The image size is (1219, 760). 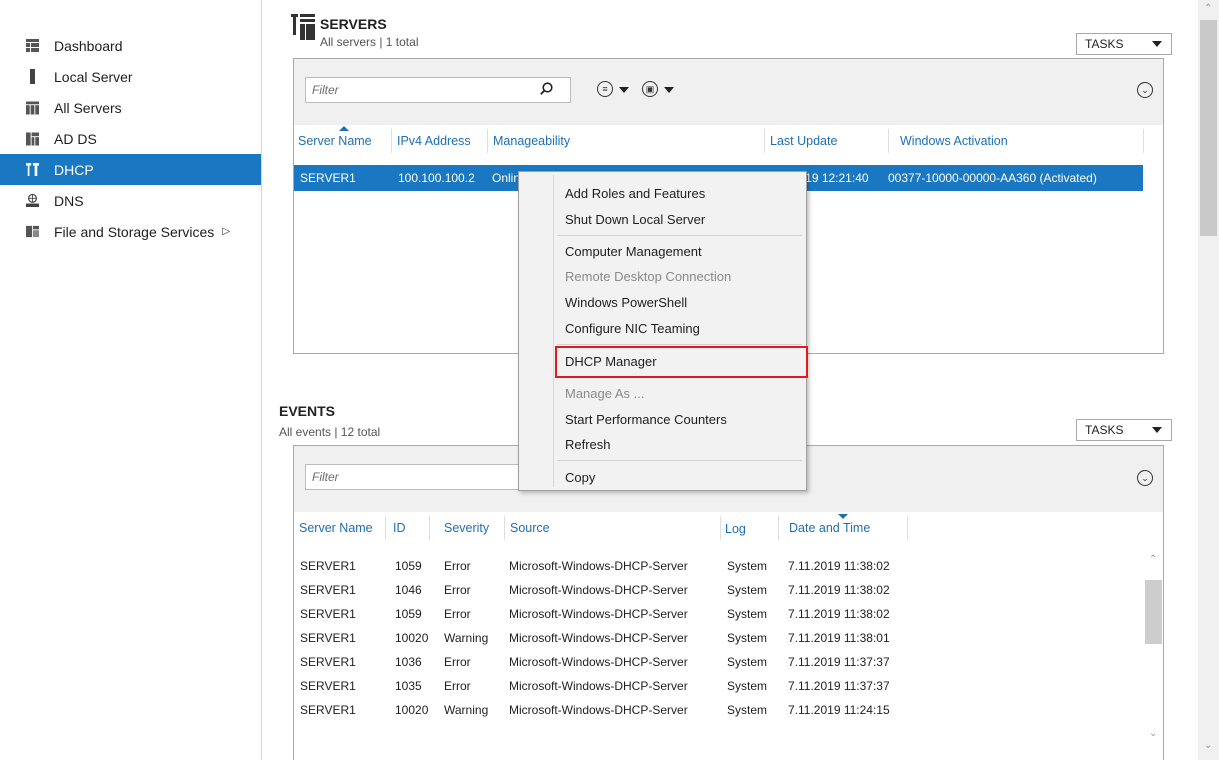 What do you see at coordinates (839, 590) in the screenshot?
I see `cell-date-and-time: 7.11.2019 11:38:02` at bounding box center [839, 590].